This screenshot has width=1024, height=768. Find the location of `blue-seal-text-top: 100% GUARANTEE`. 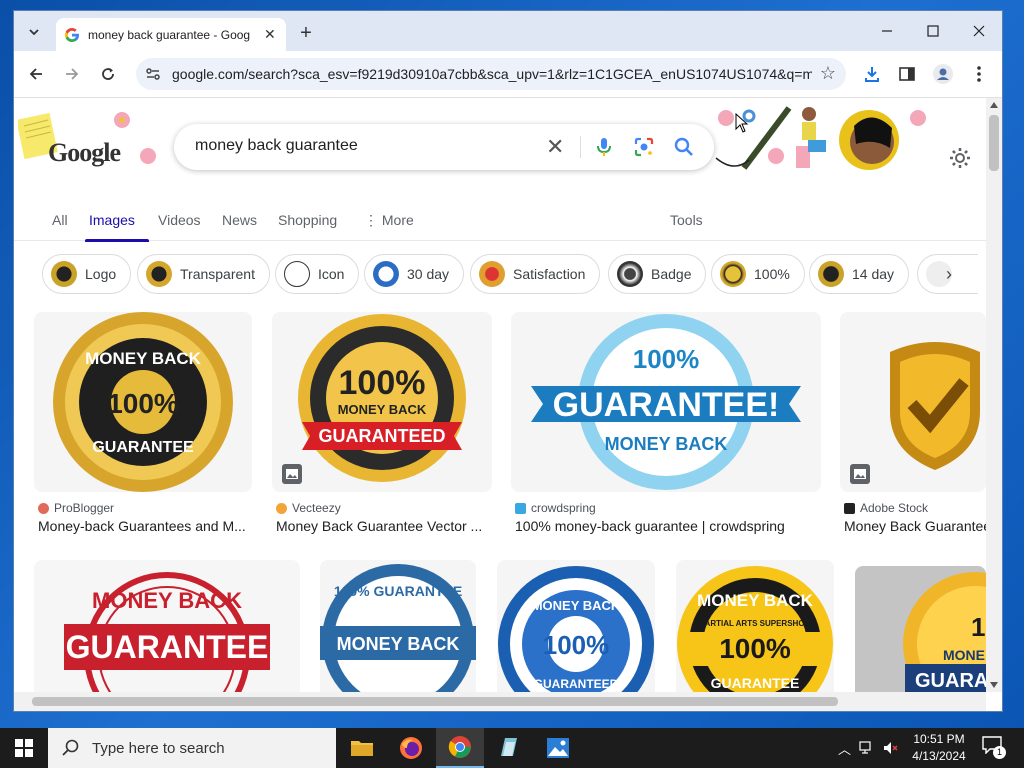

blue-seal-text-top: 100% GUARANTEE is located at coordinates (398, 591).